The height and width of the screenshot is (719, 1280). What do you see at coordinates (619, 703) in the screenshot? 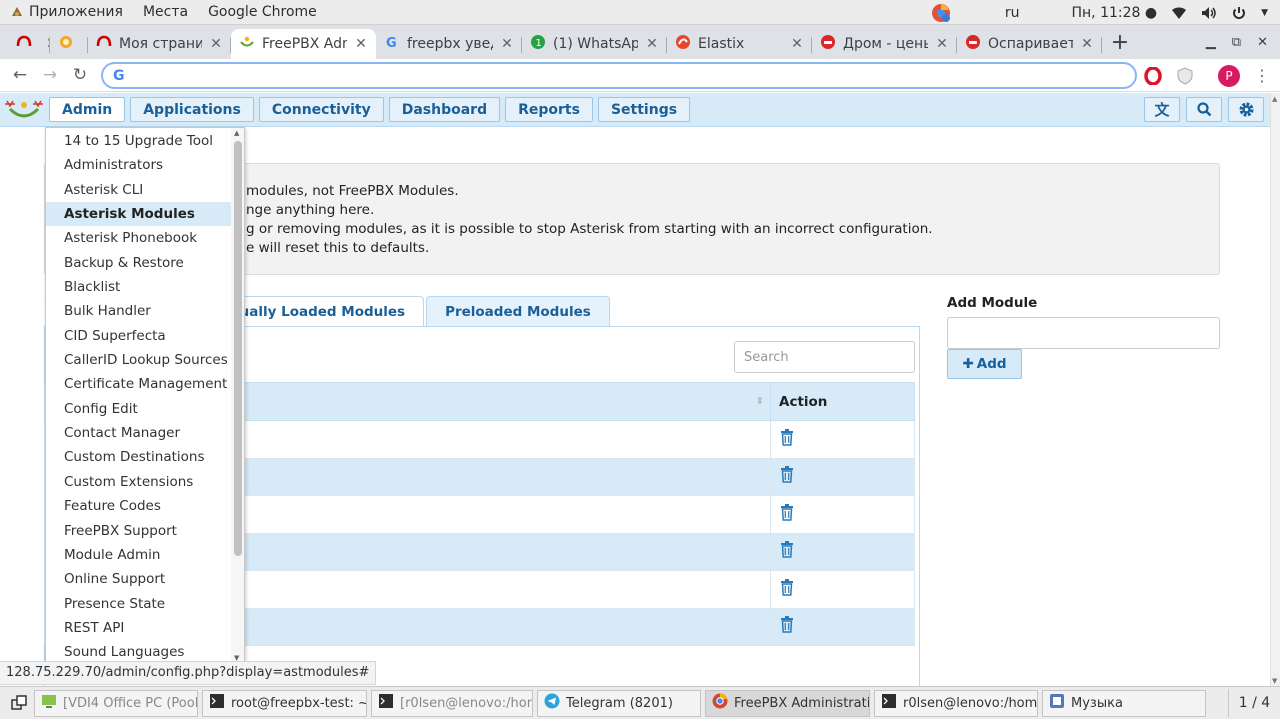
I see `taskbar-item: Telegram (8201)` at bounding box center [619, 703].